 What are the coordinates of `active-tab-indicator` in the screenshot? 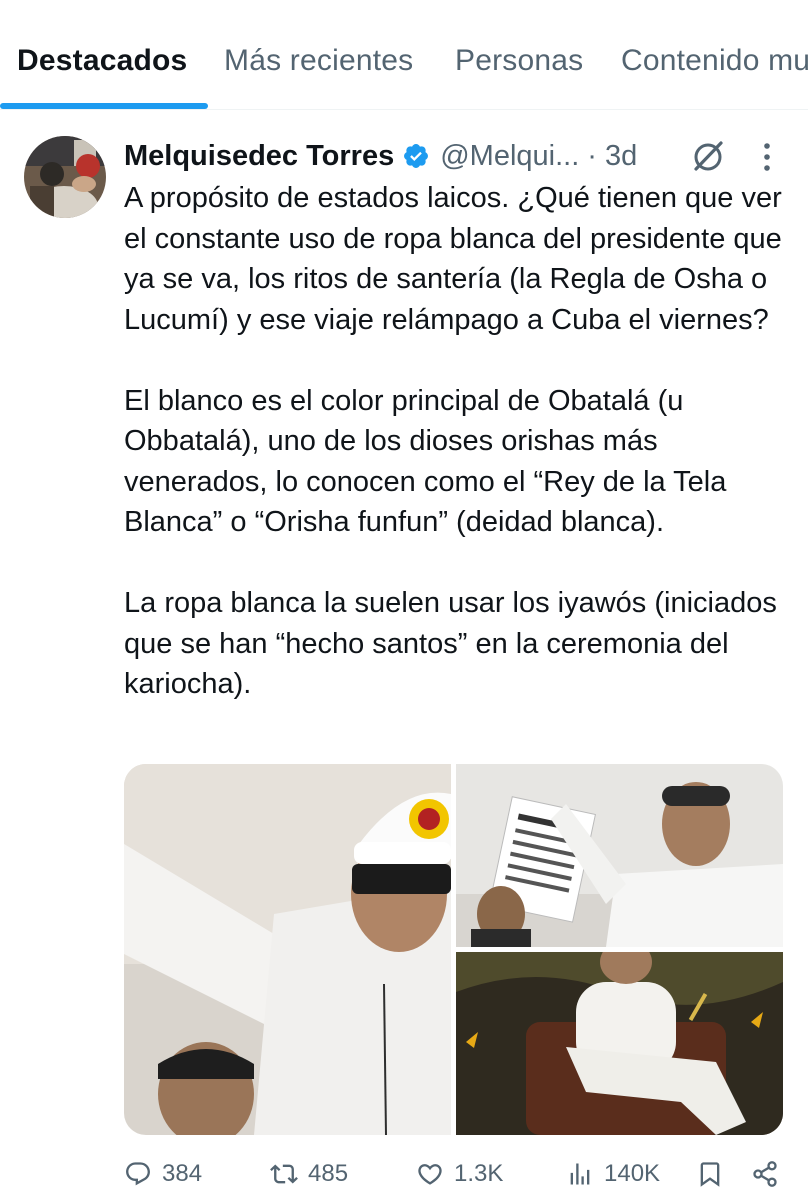 It's located at (104, 106).